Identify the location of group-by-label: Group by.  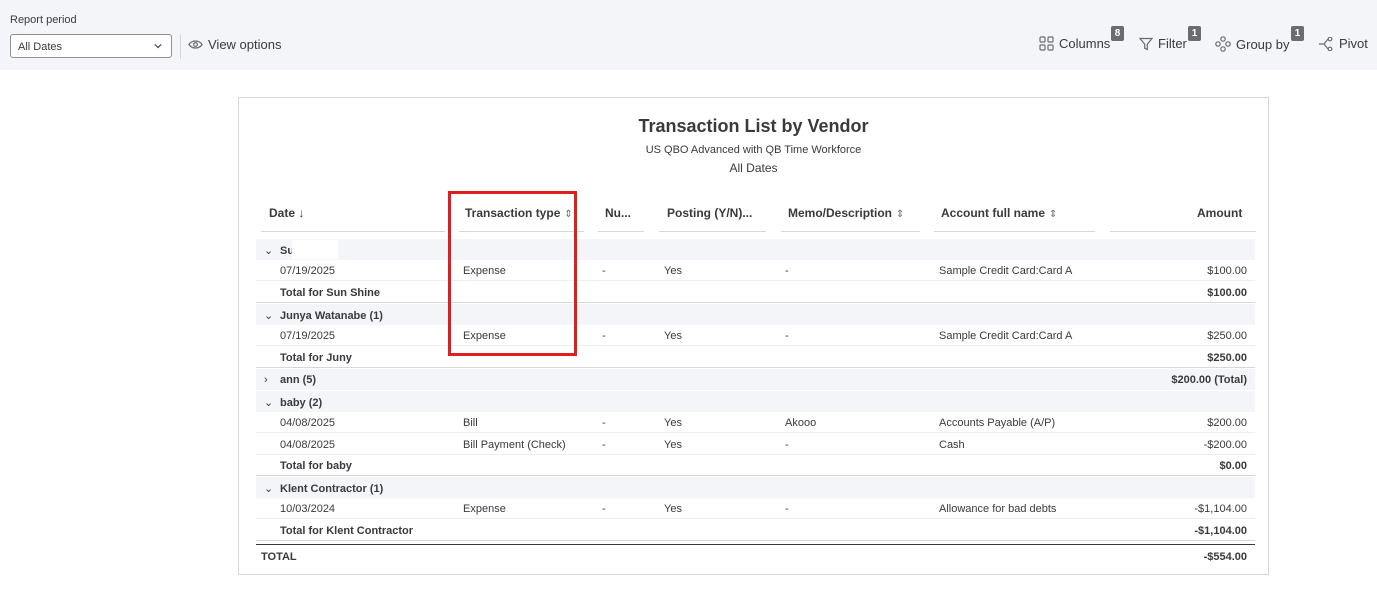
(1263, 44).